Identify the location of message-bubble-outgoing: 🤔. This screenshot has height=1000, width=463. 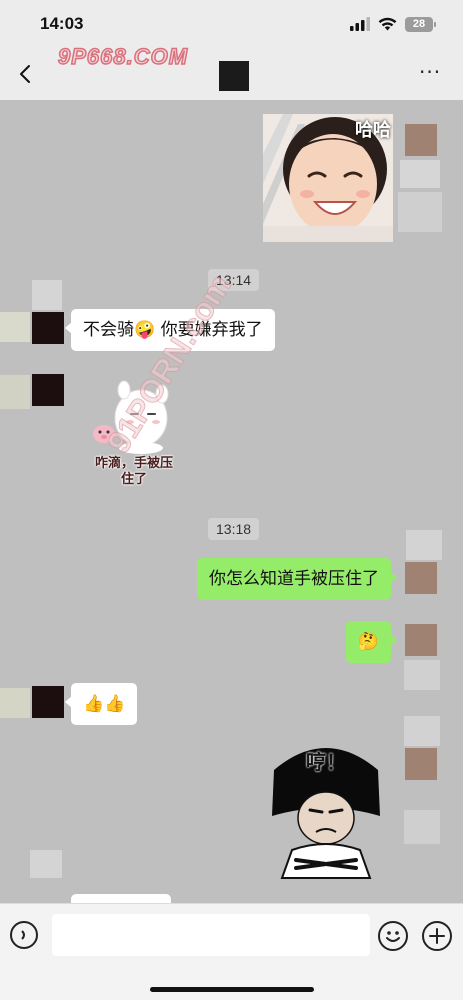
(371, 642).